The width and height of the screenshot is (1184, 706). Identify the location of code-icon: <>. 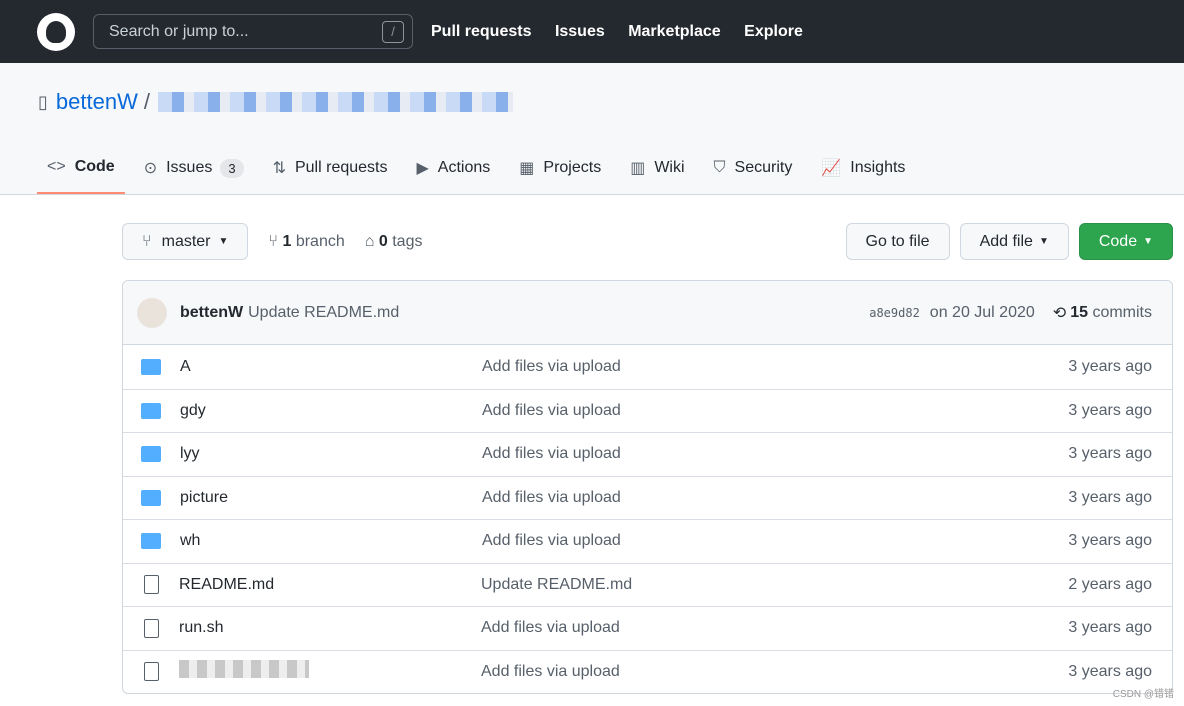
(56, 166).